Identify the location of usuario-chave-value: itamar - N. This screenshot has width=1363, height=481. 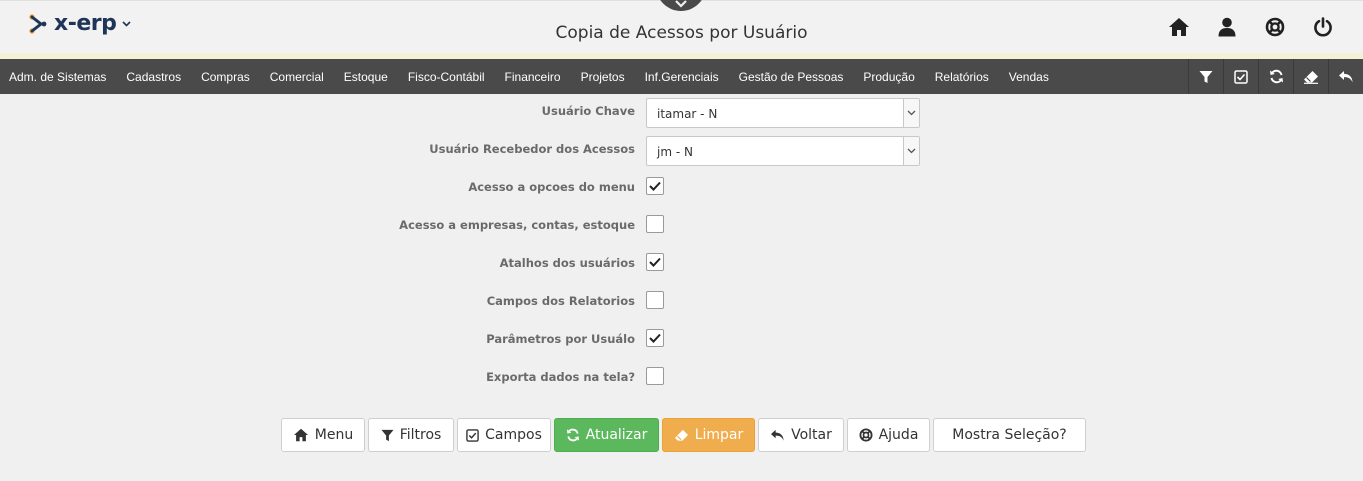
(687, 114).